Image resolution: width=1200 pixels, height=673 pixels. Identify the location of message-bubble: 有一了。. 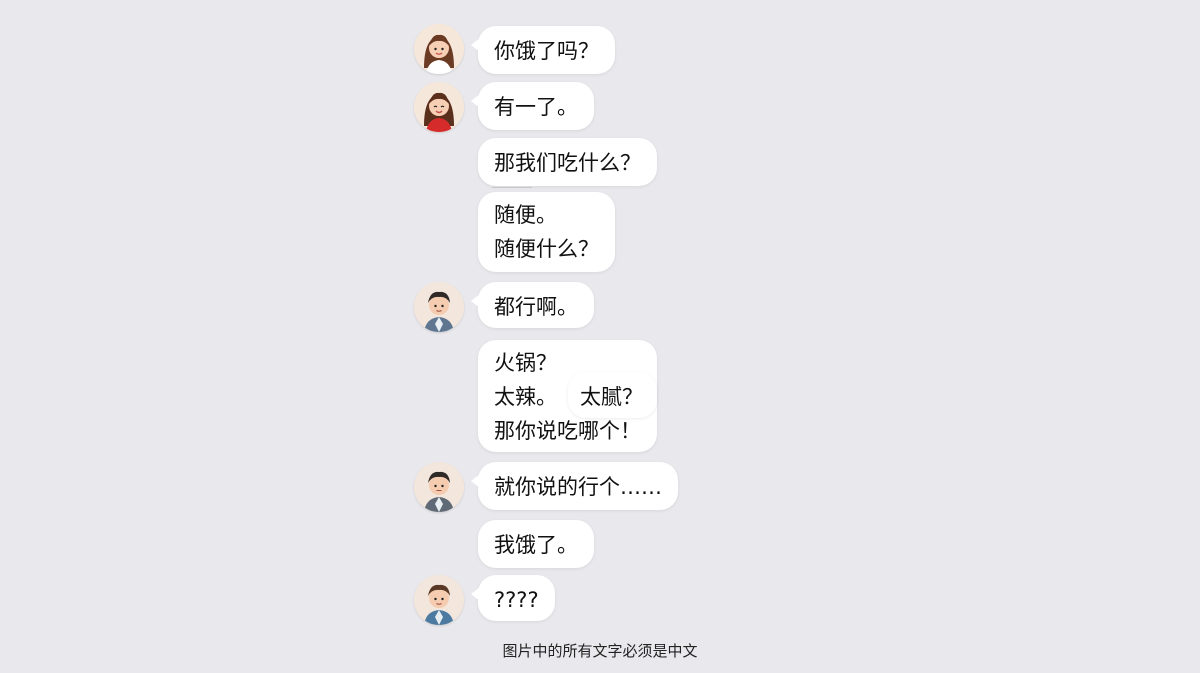
(532, 106).